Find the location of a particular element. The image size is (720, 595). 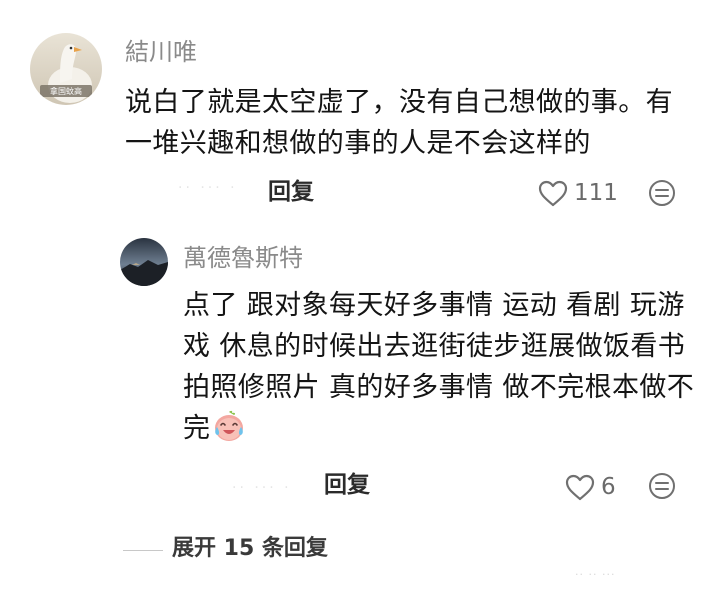

laughing-crying-emoji is located at coordinates (229, 425).